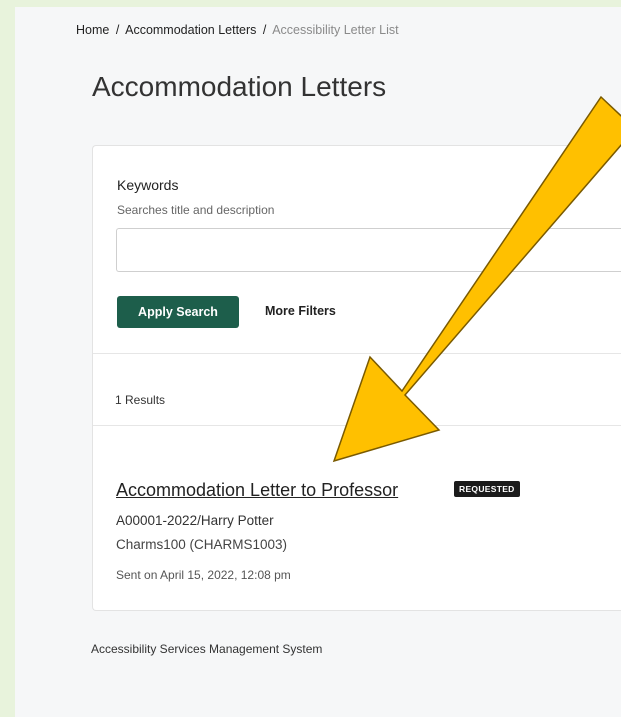 The height and width of the screenshot is (717, 621). I want to click on footer-text: Accessibility Services Management System, so click(207, 649).